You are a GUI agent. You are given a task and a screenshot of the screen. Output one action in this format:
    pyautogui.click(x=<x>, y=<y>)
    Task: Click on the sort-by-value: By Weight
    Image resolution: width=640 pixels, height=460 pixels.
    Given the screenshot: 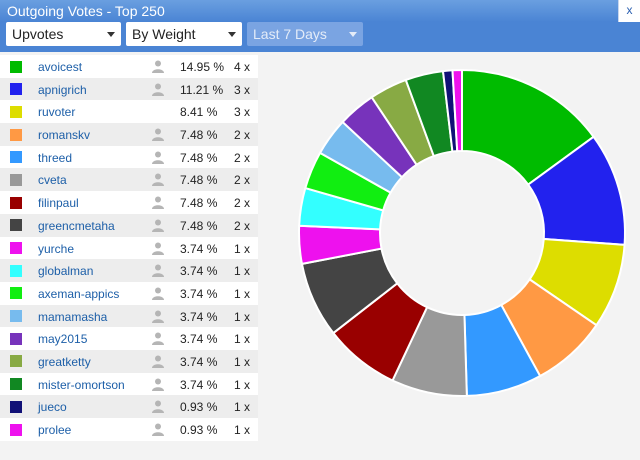 What is the action you would take?
    pyautogui.click(x=164, y=34)
    